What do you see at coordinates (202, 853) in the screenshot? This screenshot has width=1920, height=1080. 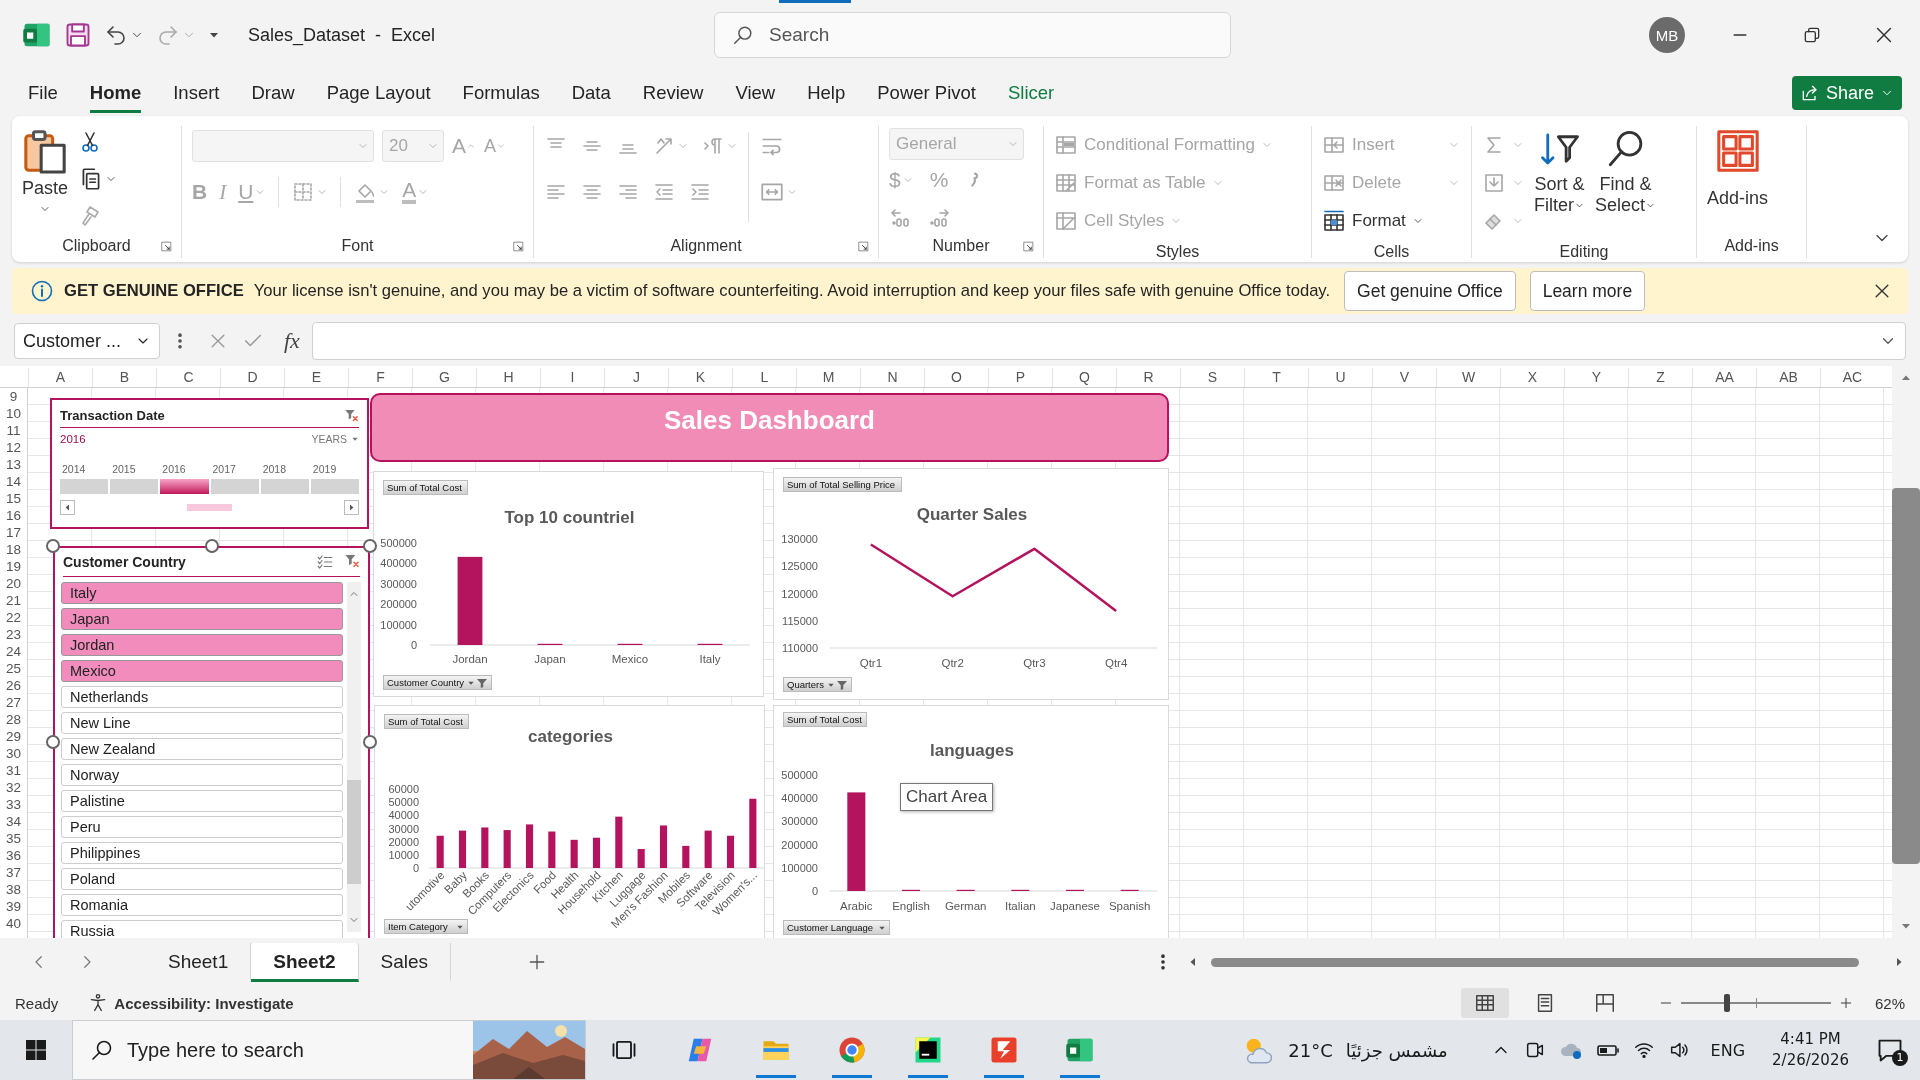 I see `slicer-item: Philippines` at bounding box center [202, 853].